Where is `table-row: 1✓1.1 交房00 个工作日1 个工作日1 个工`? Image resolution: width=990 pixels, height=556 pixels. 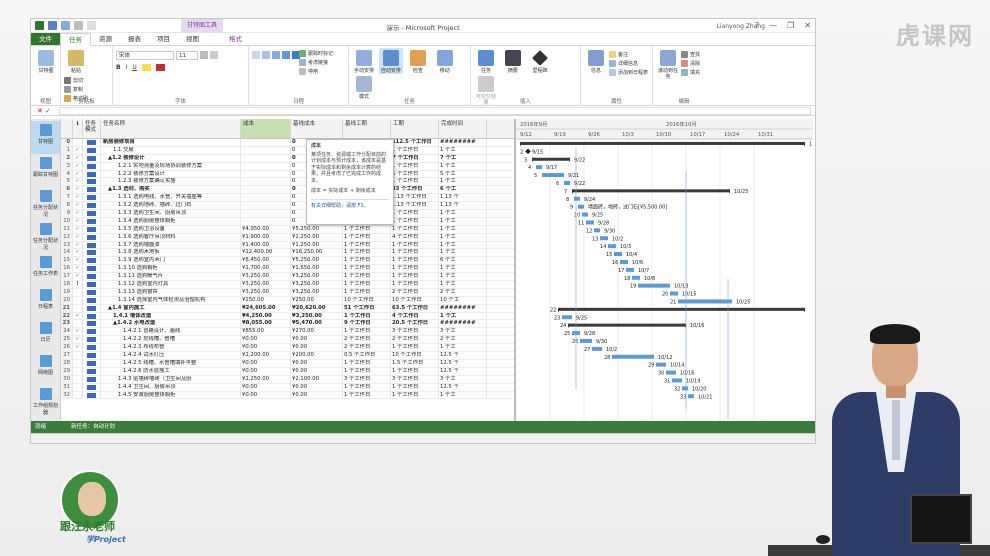 table-row: 1✓1.1 交房00 个工作日1 个工作日1 个工 is located at coordinates (287, 150).